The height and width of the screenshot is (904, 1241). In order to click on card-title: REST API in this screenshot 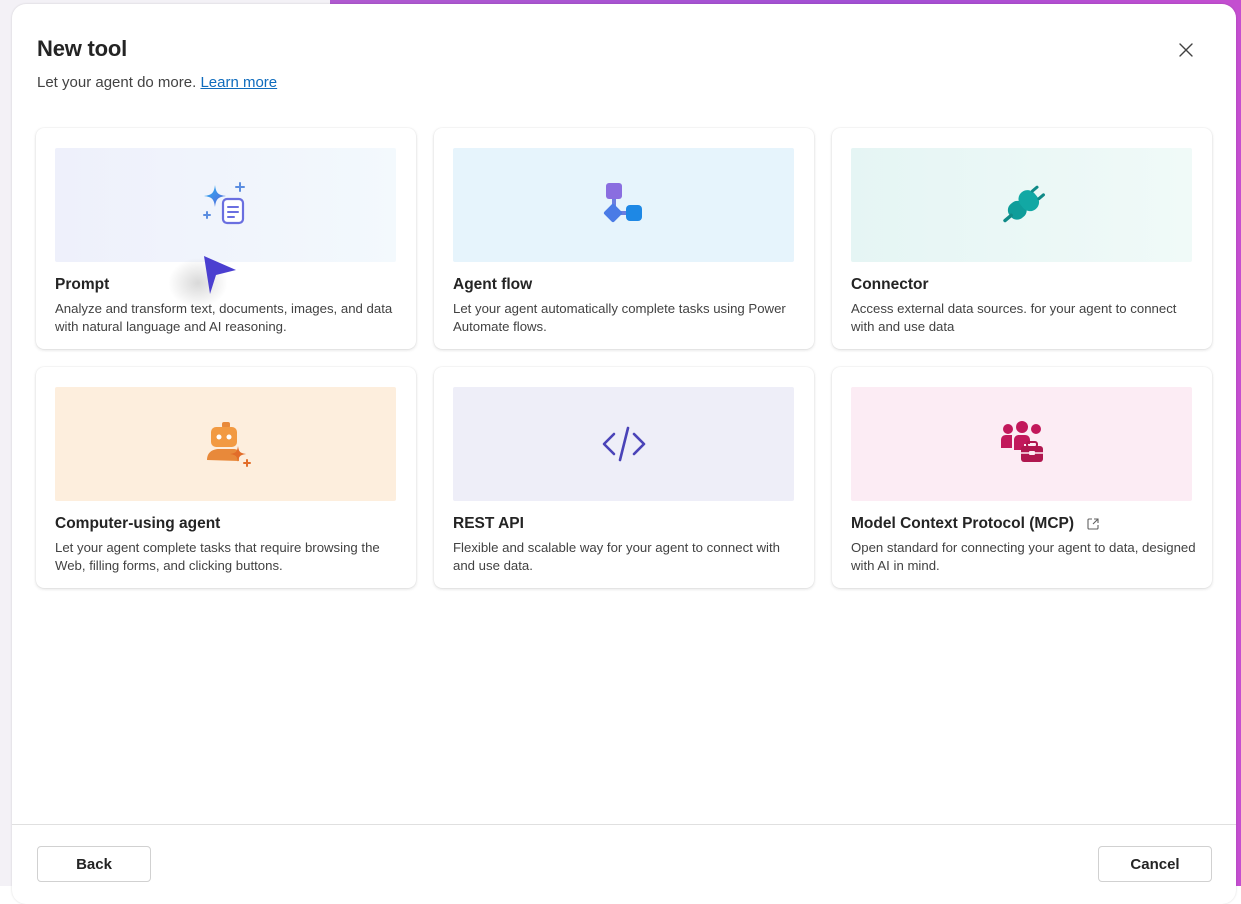, I will do `click(488, 523)`.